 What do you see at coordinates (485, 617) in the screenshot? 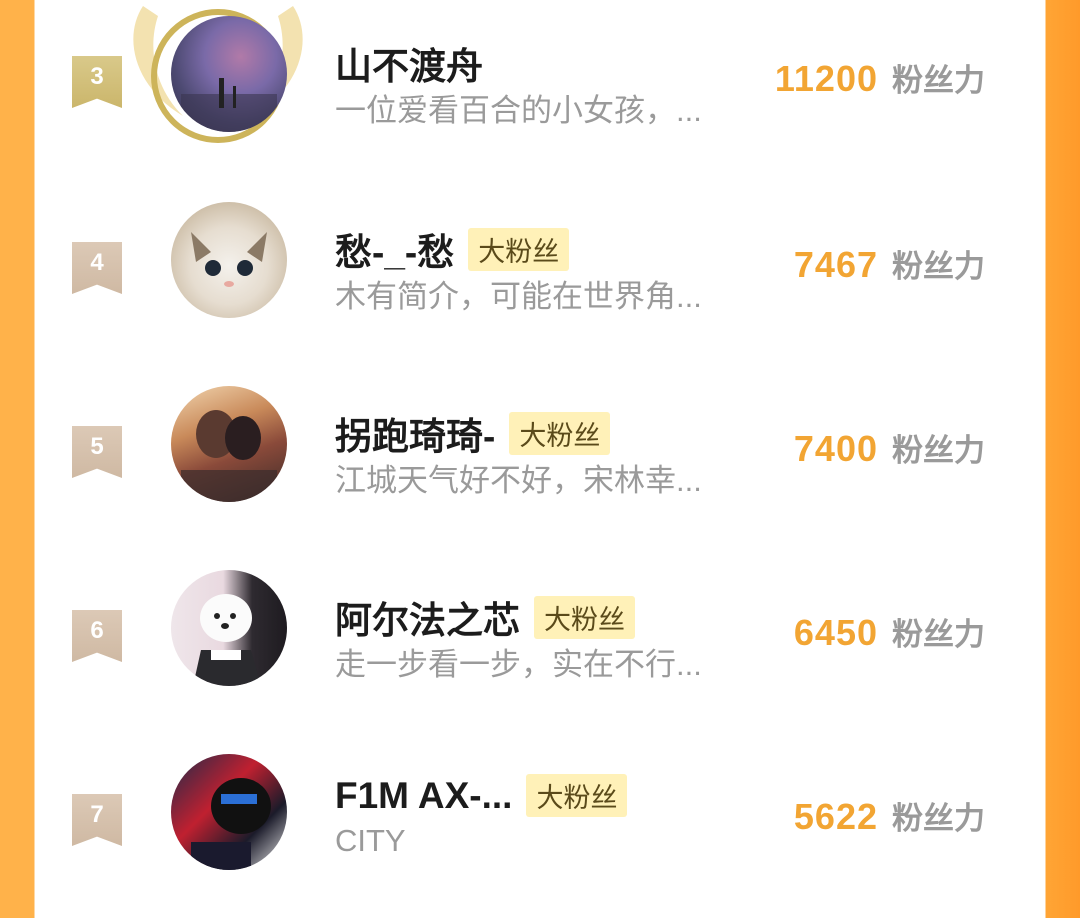
I see `user-name: 阿尔法之芯 大粉丝` at bounding box center [485, 617].